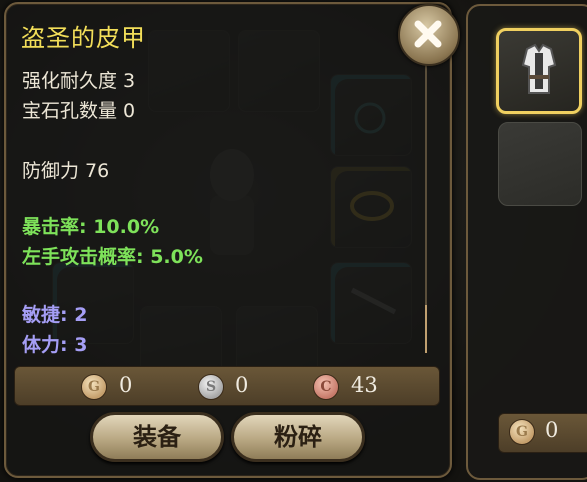  I want to click on close-icon, so click(428, 34).